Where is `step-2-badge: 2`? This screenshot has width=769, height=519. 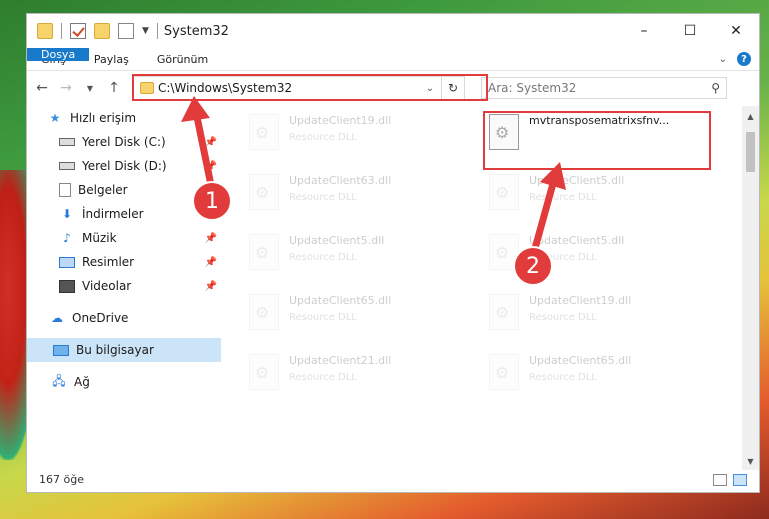
step-2-badge: 2 is located at coordinates (533, 266).